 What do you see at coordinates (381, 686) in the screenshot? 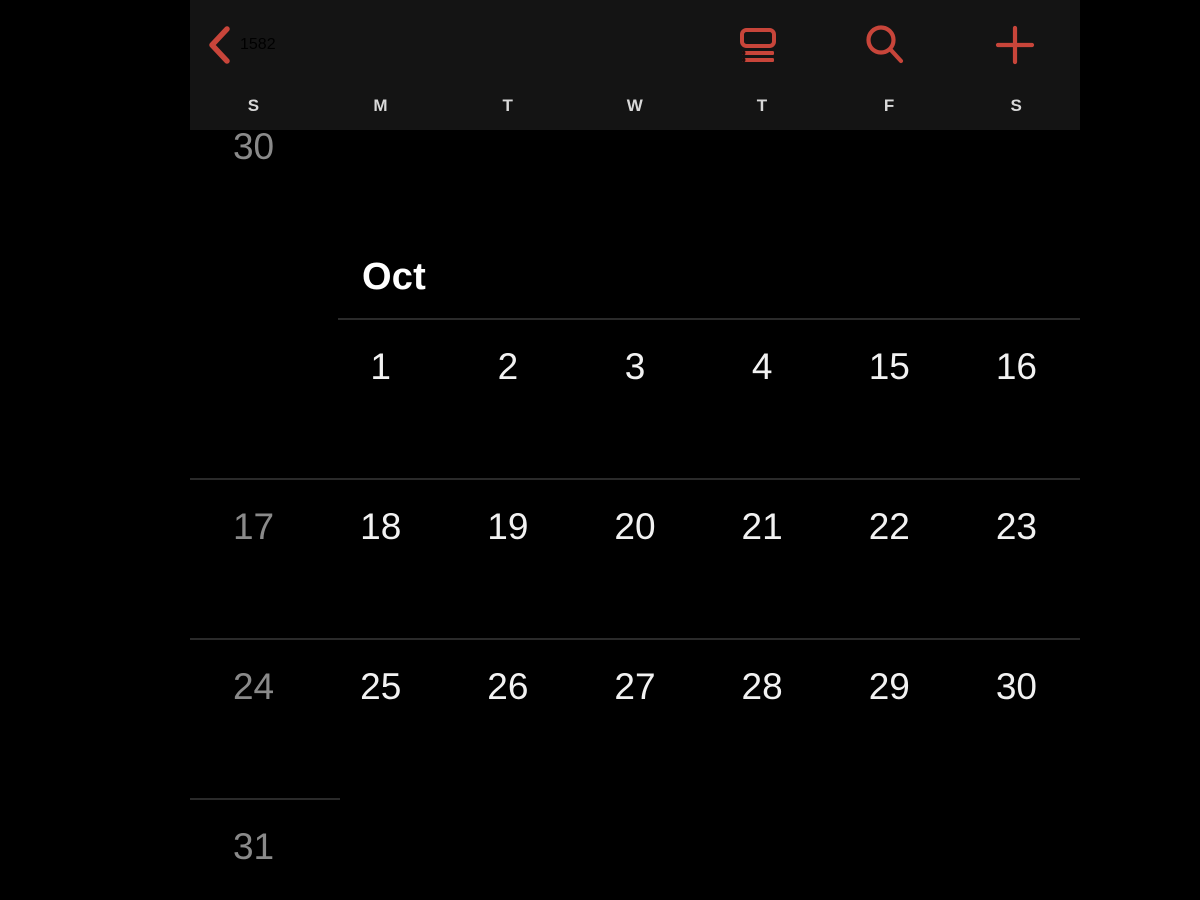
I see `day-number: 25` at bounding box center [381, 686].